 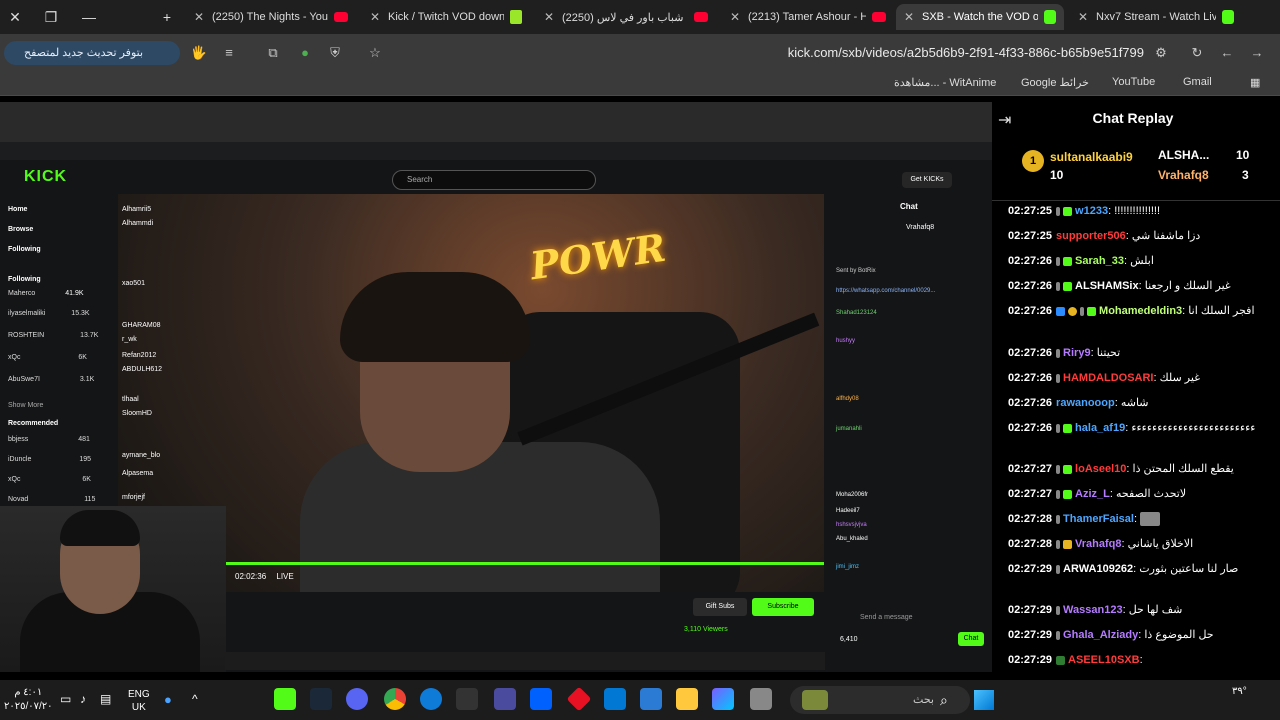 I want to click on kick-app-icon, so click(x=285, y=699).